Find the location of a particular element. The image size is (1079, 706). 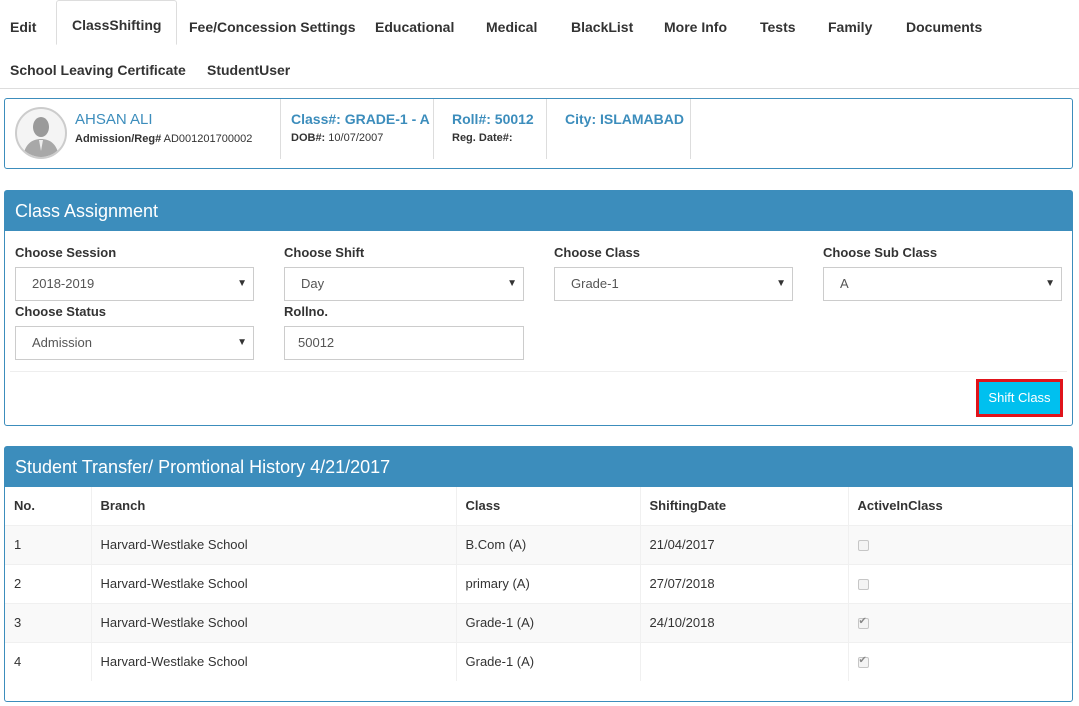

student-city: City: ISLAMABAD is located at coordinates (624, 119).